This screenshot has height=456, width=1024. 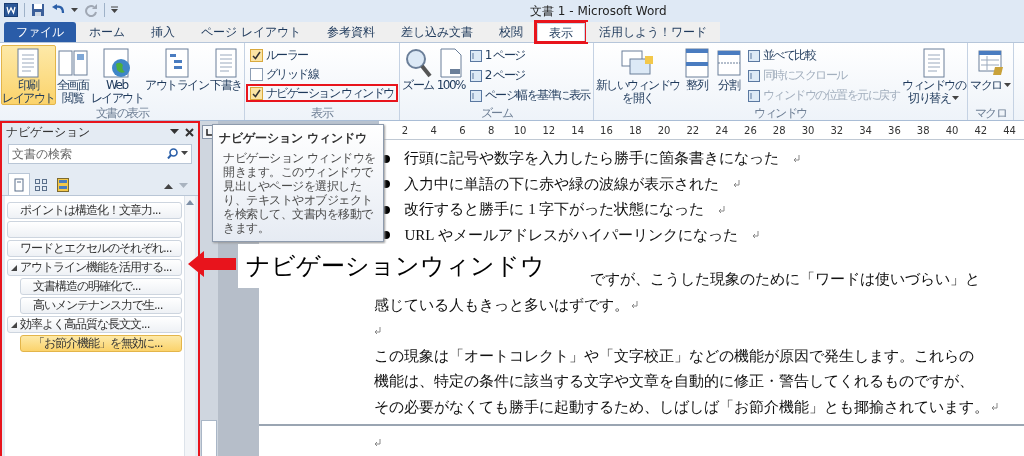 What do you see at coordinates (560, 32) in the screenshot?
I see `ribbon-tab: 表示` at bounding box center [560, 32].